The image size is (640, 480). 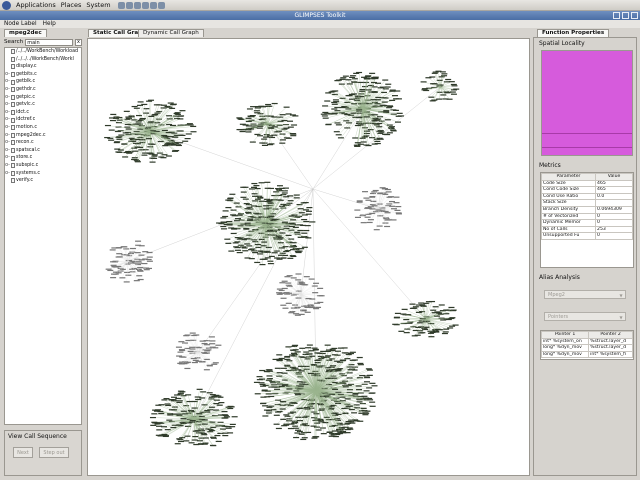 What do you see at coordinates (587, 354) in the screenshot?
I see `table-row: long* %dyn_mov int* %system_fi` at bounding box center [587, 354].